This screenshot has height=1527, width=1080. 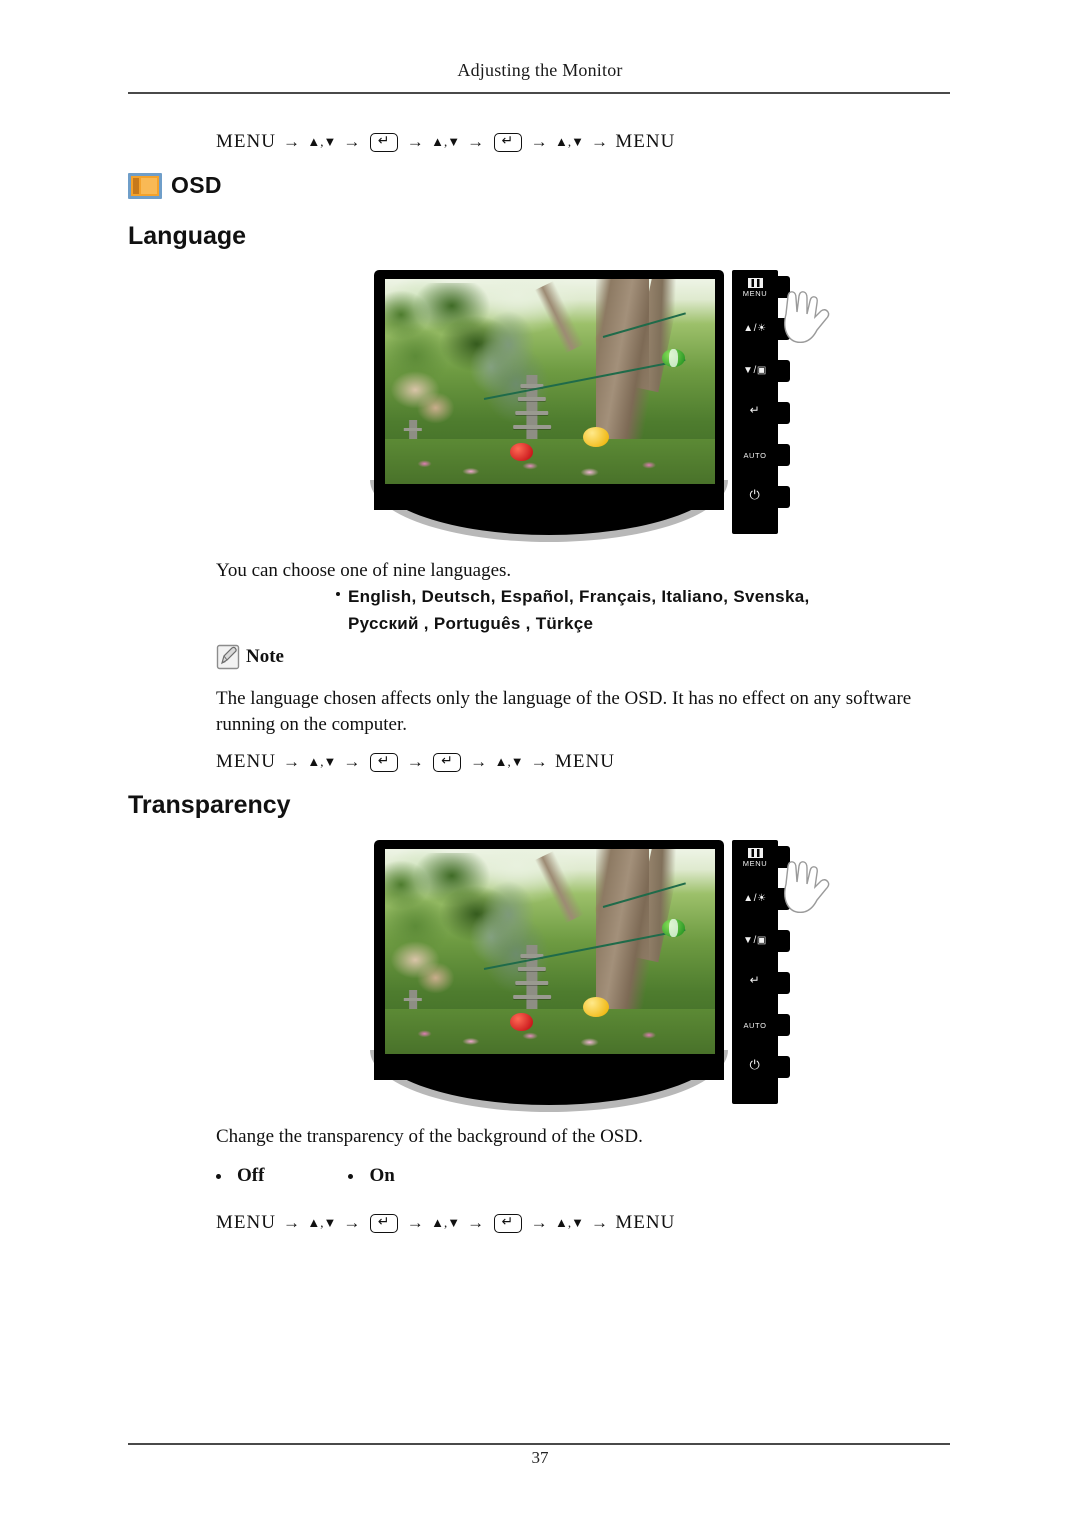 I want to click on note-heading: Note, so click(x=250, y=657).